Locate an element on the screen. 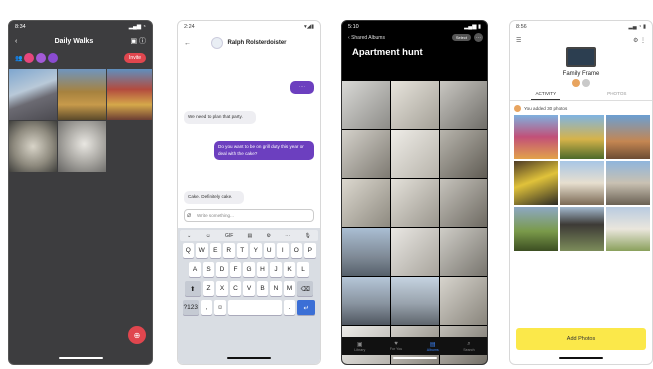  tab-library: ▣ Library is located at coordinates (359, 346).